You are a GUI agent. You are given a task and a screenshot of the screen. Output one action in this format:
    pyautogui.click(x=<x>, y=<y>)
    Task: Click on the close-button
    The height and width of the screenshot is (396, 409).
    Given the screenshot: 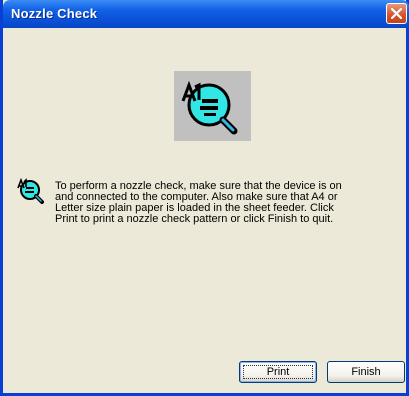 What is the action you would take?
    pyautogui.click(x=396, y=13)
    